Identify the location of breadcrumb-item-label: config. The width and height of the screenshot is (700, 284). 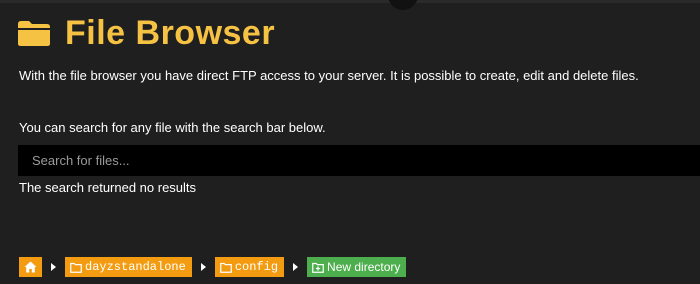
(256, 267).